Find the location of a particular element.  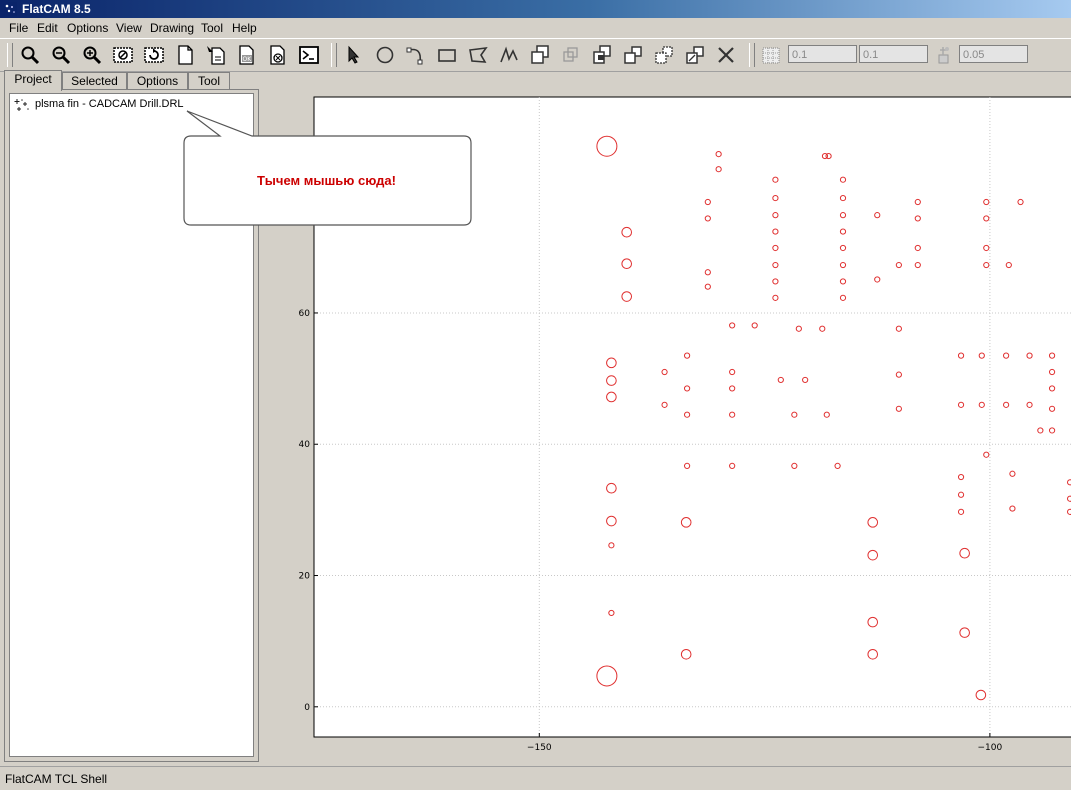

subtract-icon is located at coordinates (633, 55).